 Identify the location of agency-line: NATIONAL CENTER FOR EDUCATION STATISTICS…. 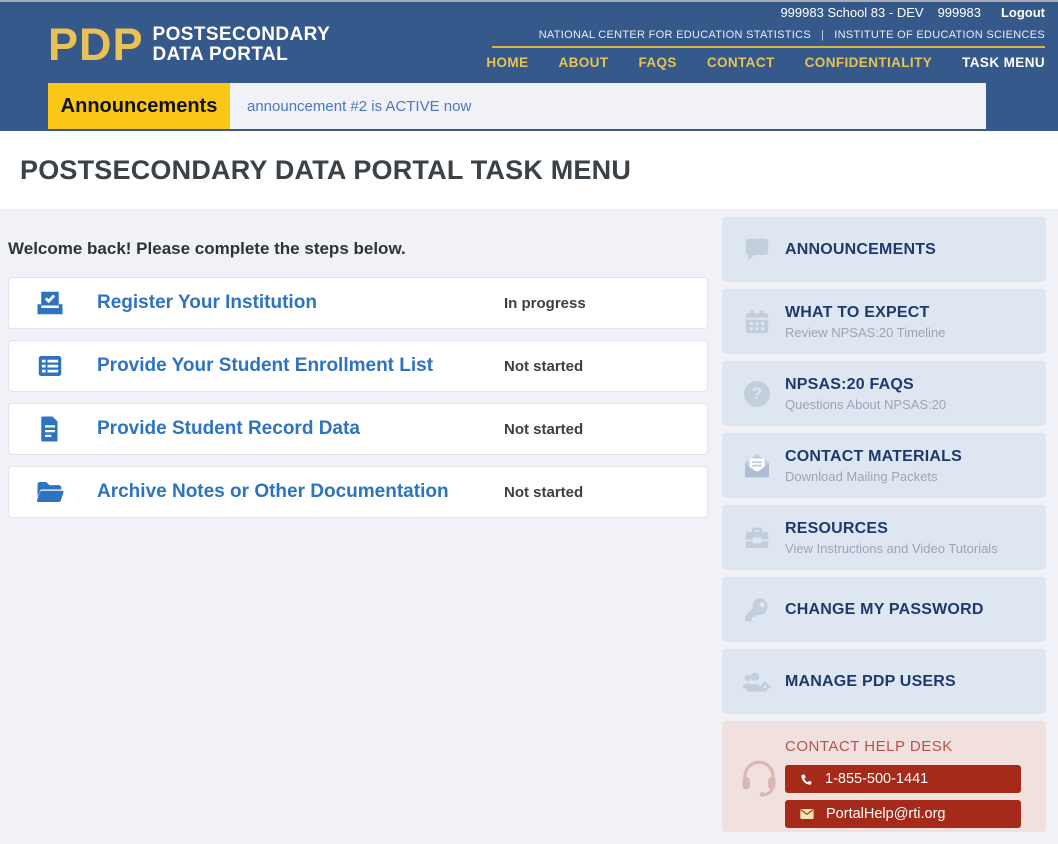
(792, 35).